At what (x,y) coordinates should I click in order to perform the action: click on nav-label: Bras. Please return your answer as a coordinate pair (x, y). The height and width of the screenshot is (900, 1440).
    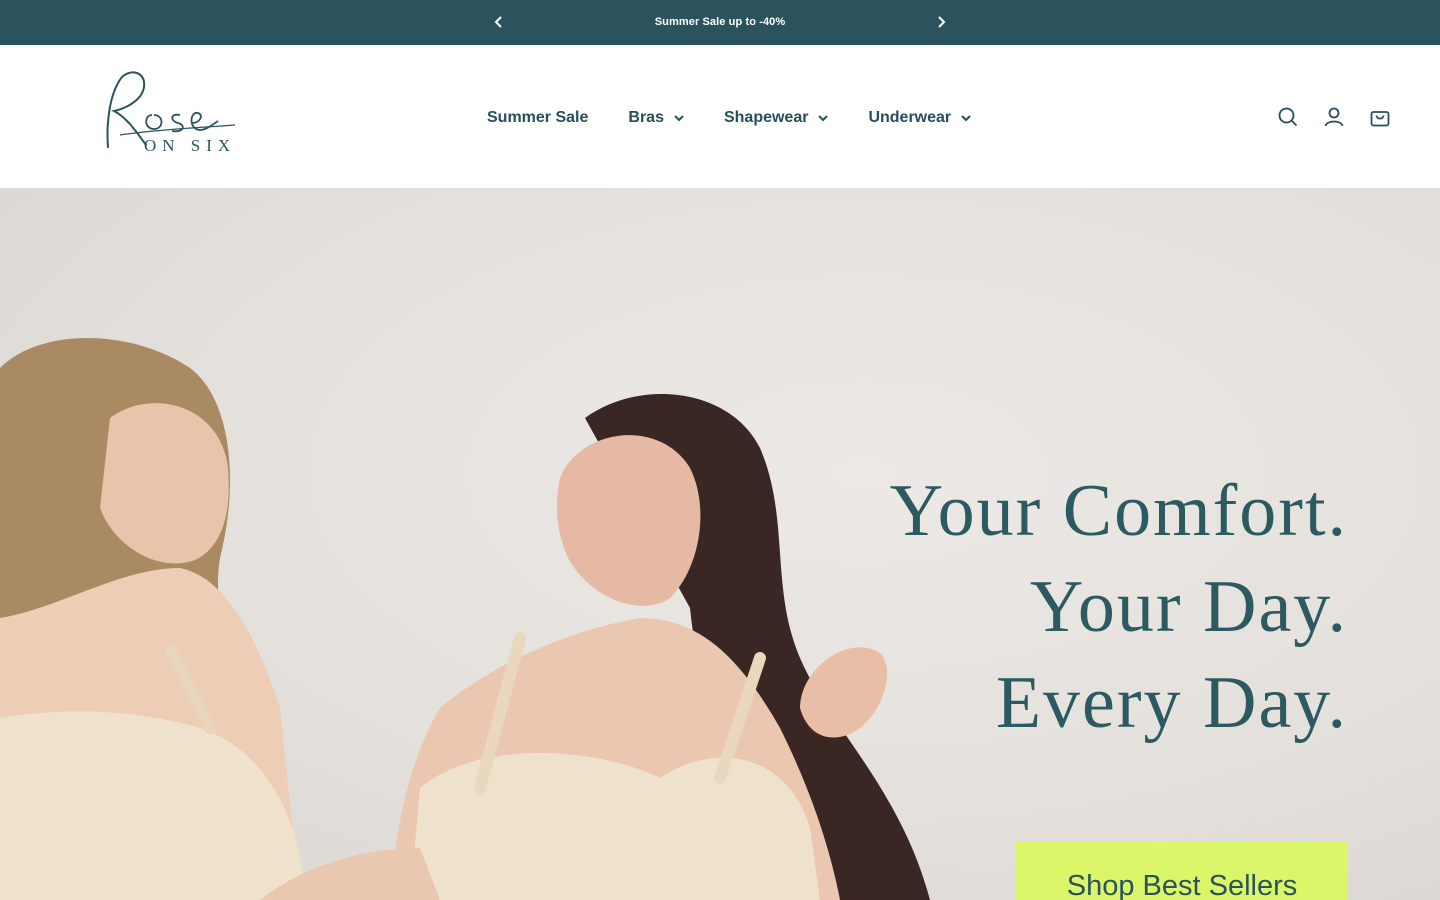
    Looking at the image, I should click on (646, 117).